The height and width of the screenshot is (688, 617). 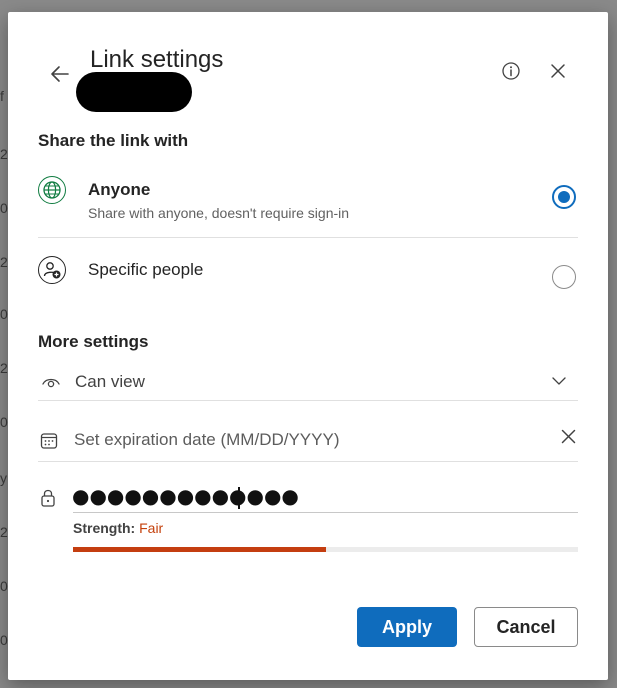 I want to click on globe-icon, so click(x=52, y=190).